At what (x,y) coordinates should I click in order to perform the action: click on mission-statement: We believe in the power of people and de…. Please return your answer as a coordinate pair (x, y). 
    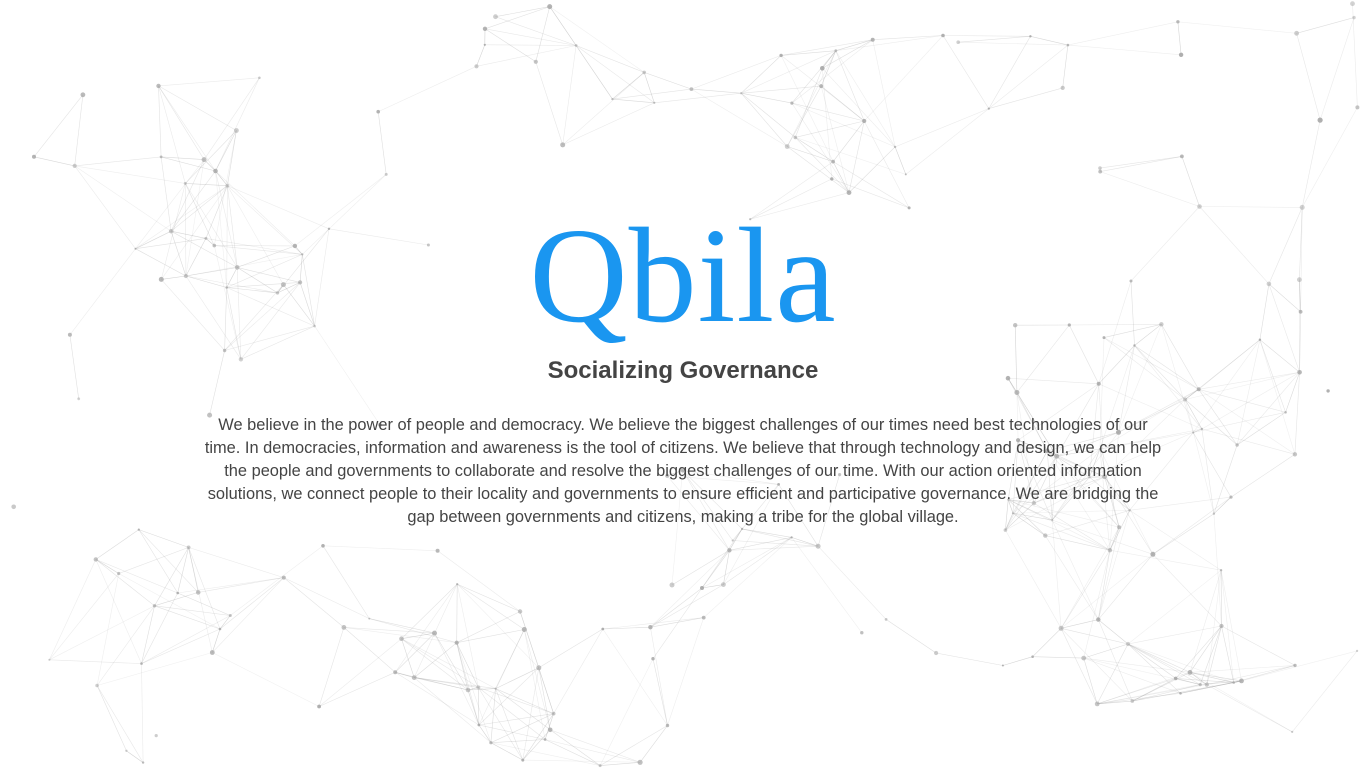
    Looking at the image, I should click on (683, 471).